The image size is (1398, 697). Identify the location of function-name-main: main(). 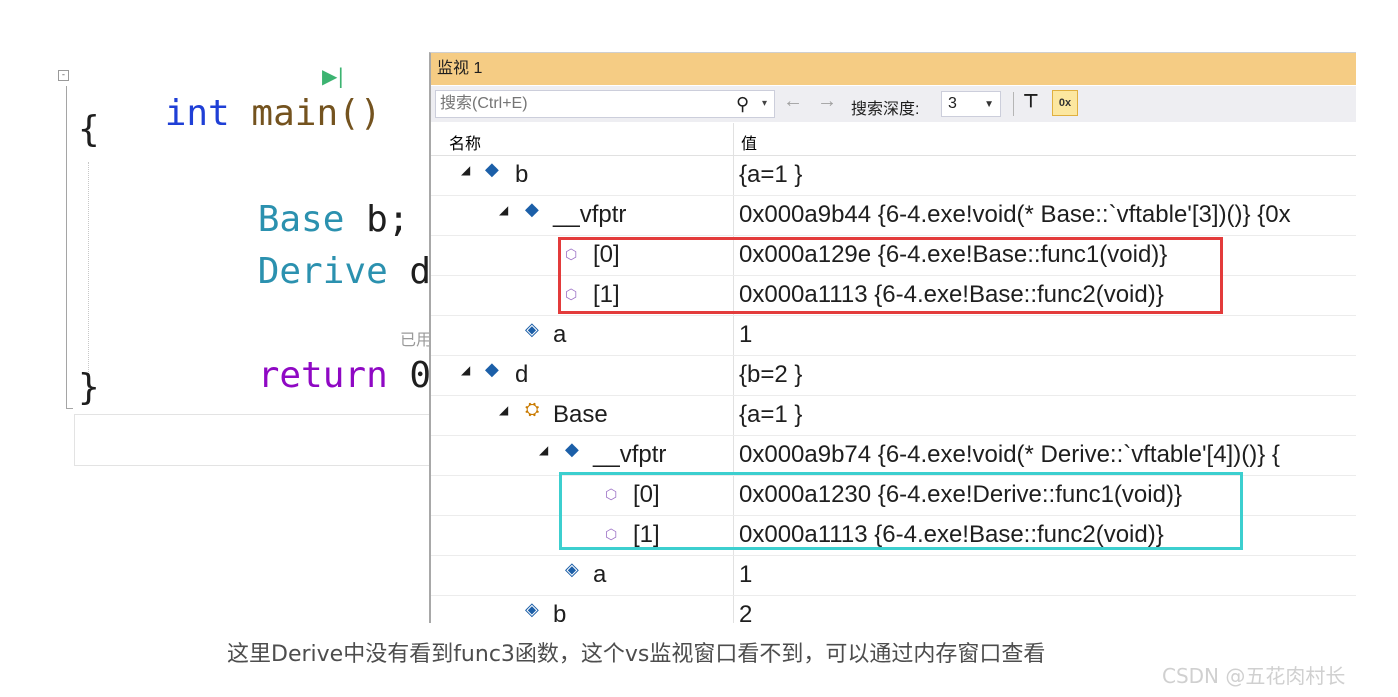
(316, 113).